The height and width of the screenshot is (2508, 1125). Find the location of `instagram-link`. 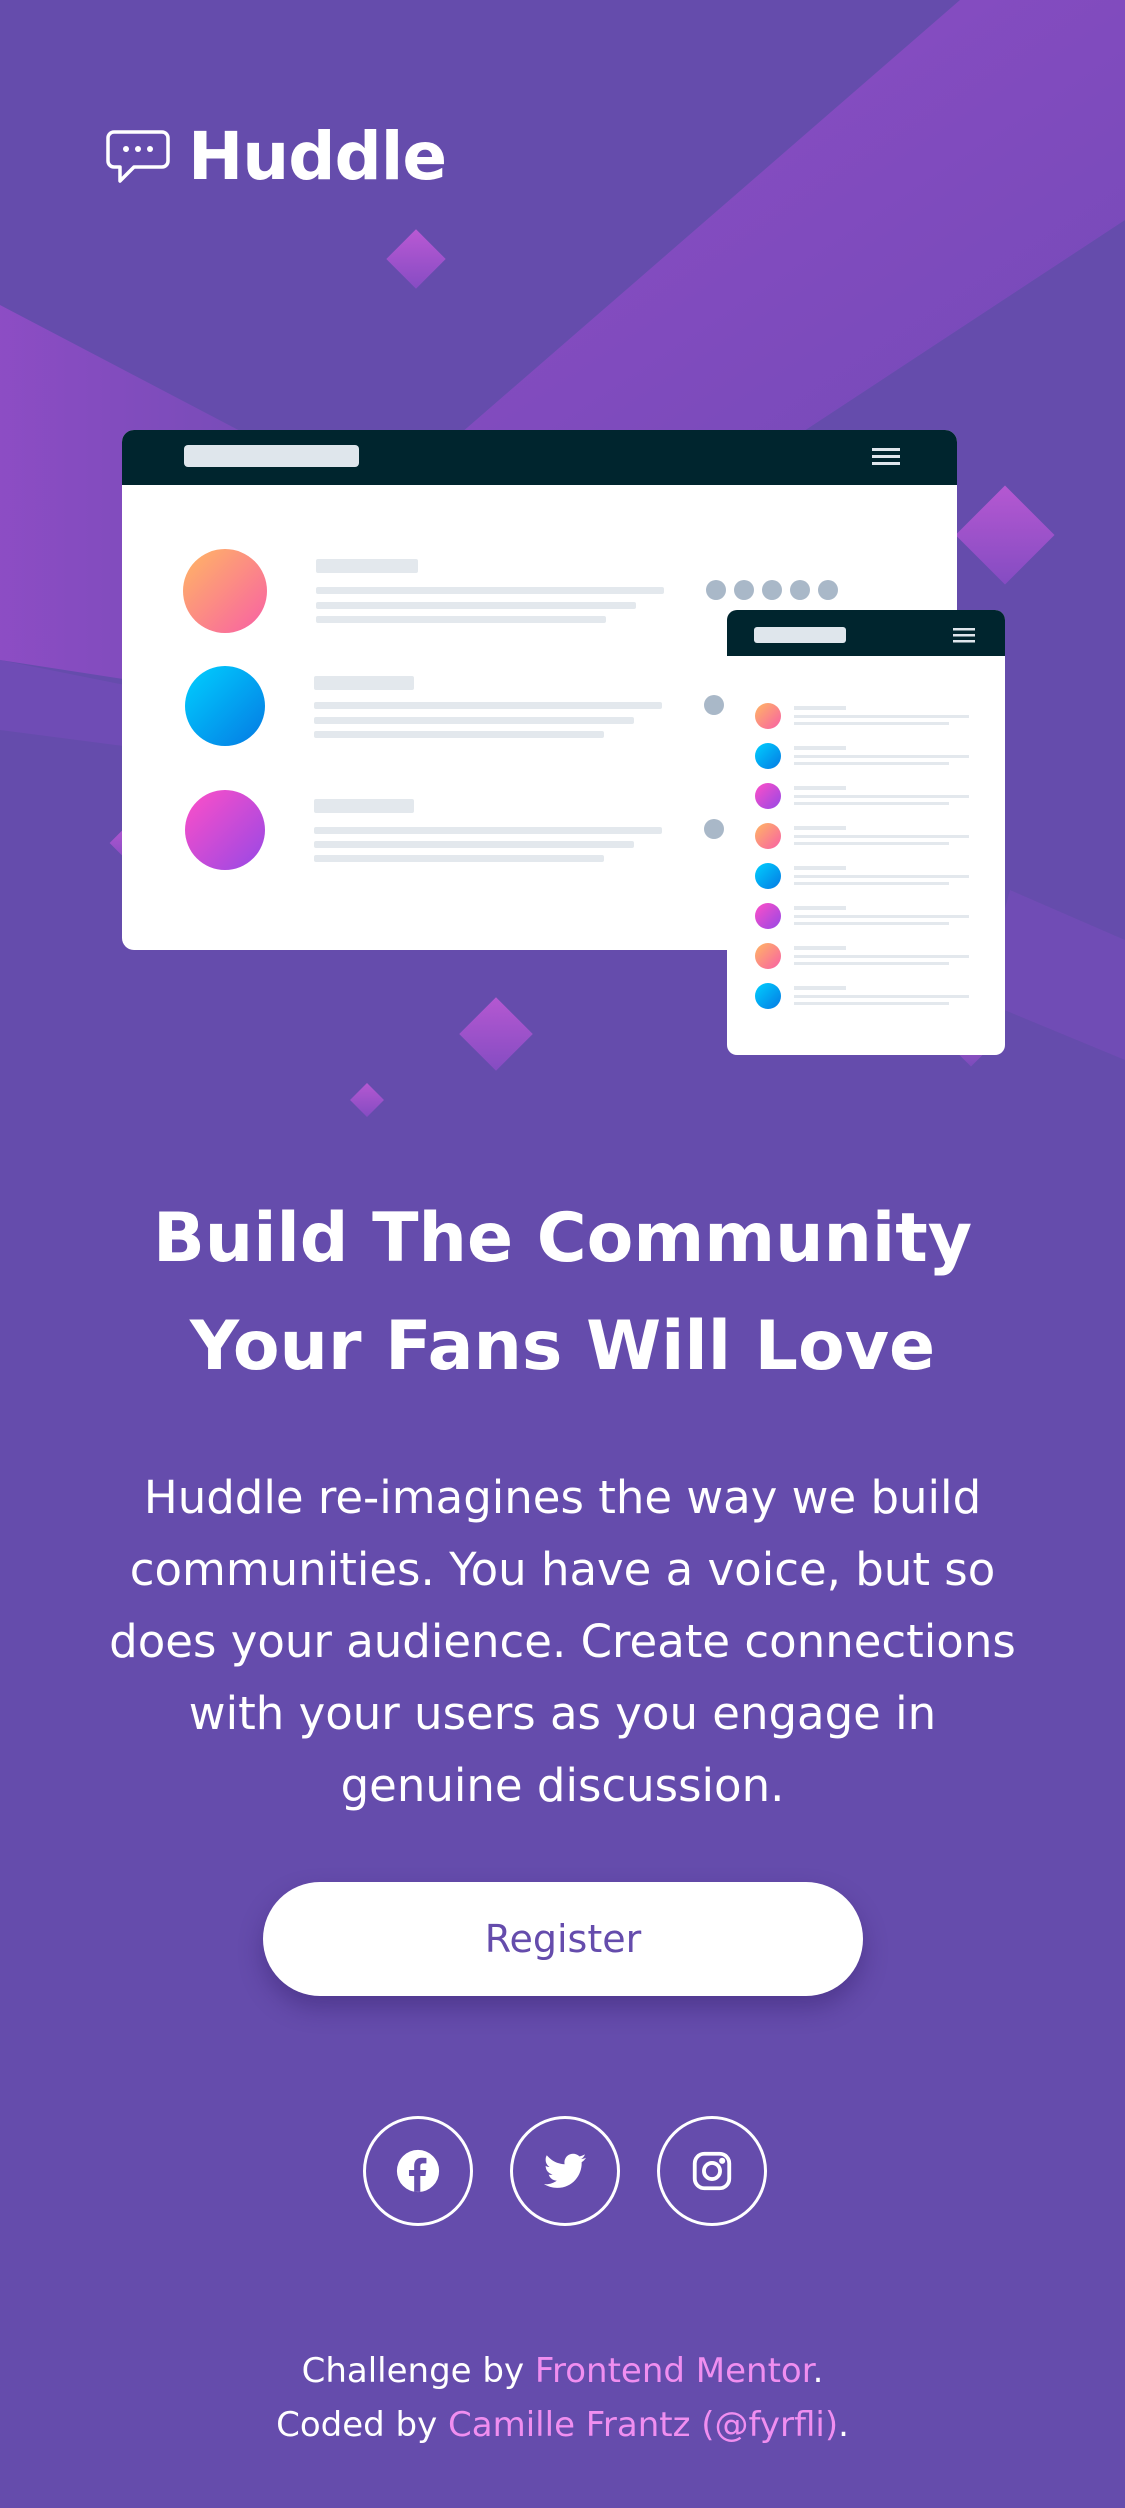

instagram-link is located at coordinates (712, 2171).